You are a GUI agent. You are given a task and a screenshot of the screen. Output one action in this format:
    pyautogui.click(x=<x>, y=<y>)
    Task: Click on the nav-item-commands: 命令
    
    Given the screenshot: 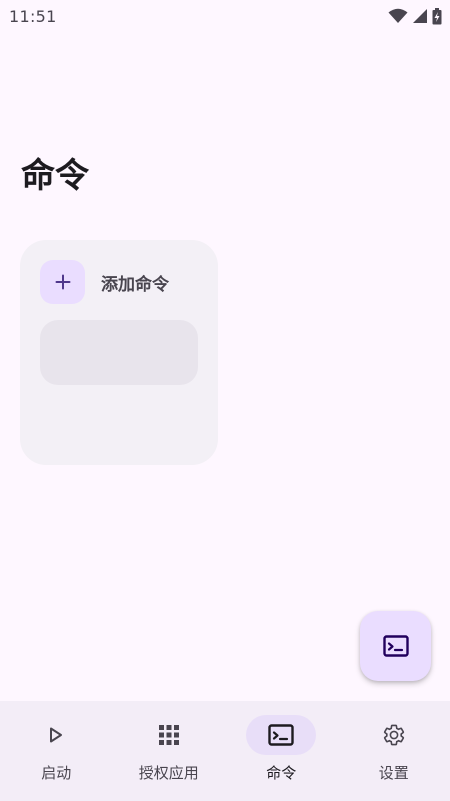 What is the action you would take?
    pyautogui.click(x=281, y=751)
    